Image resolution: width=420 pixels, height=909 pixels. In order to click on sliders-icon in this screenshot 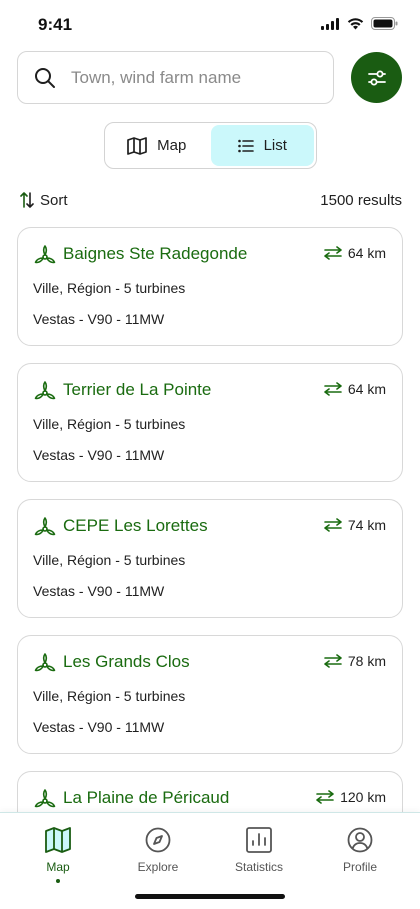, I will do `click(376, 77)`.